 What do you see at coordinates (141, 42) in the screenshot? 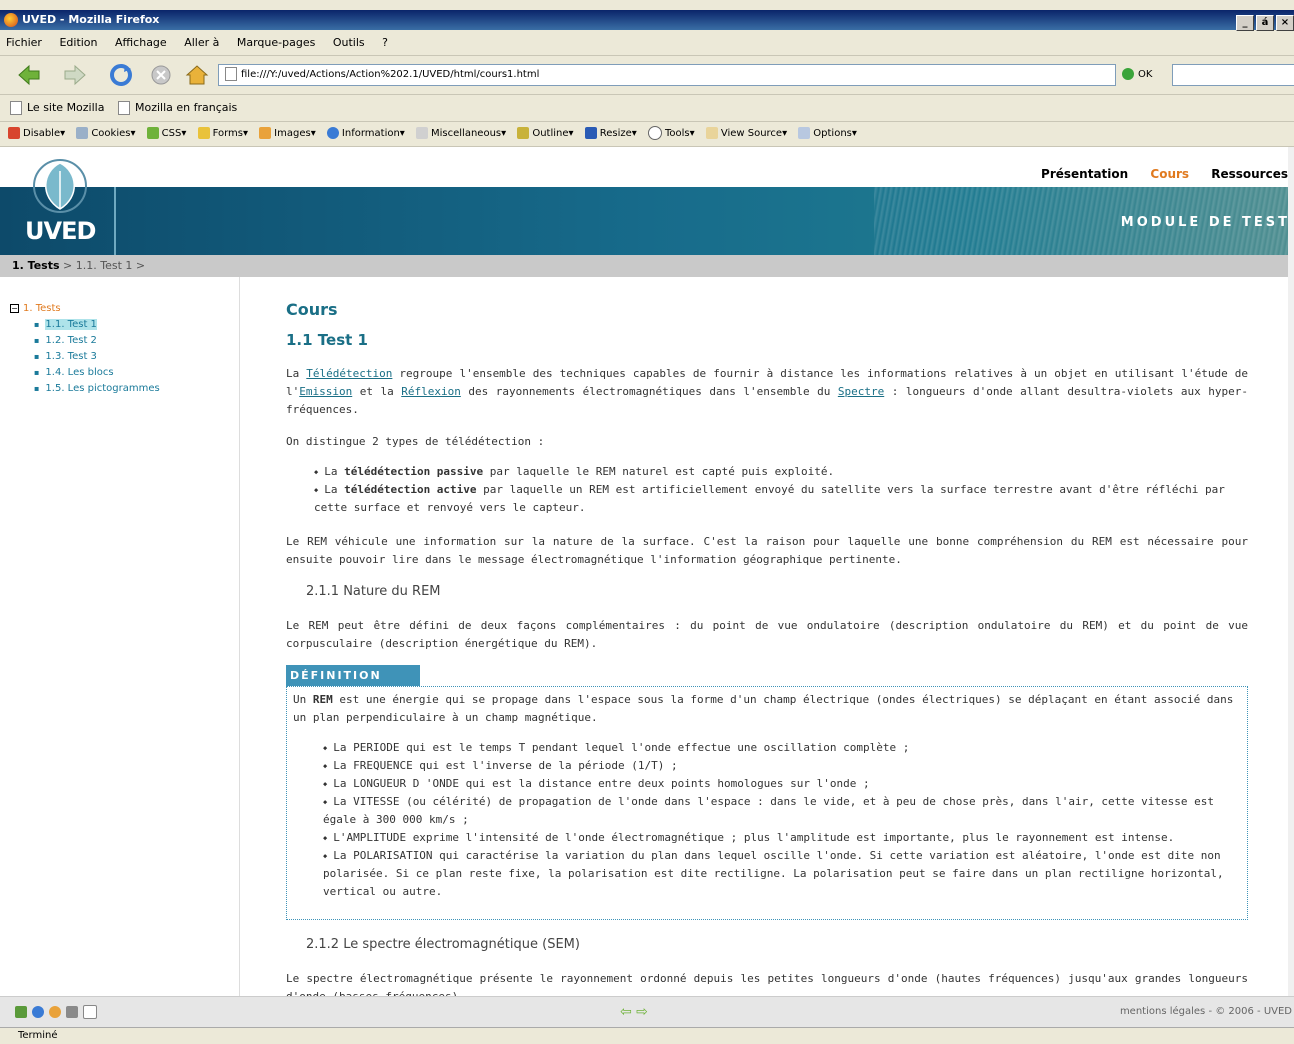
I see `menu-affichage: Affichage` at bounding box center [141, 42].